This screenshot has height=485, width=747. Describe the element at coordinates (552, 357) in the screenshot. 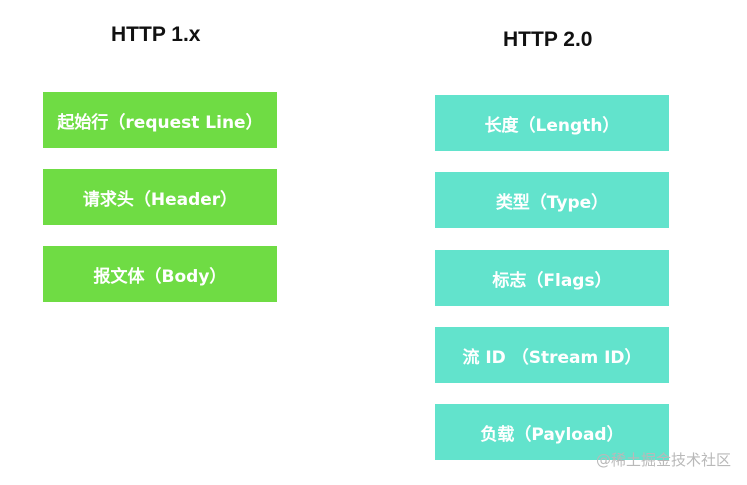

I see `http2-box-label: 流 ID （Stream ID）` at that location.